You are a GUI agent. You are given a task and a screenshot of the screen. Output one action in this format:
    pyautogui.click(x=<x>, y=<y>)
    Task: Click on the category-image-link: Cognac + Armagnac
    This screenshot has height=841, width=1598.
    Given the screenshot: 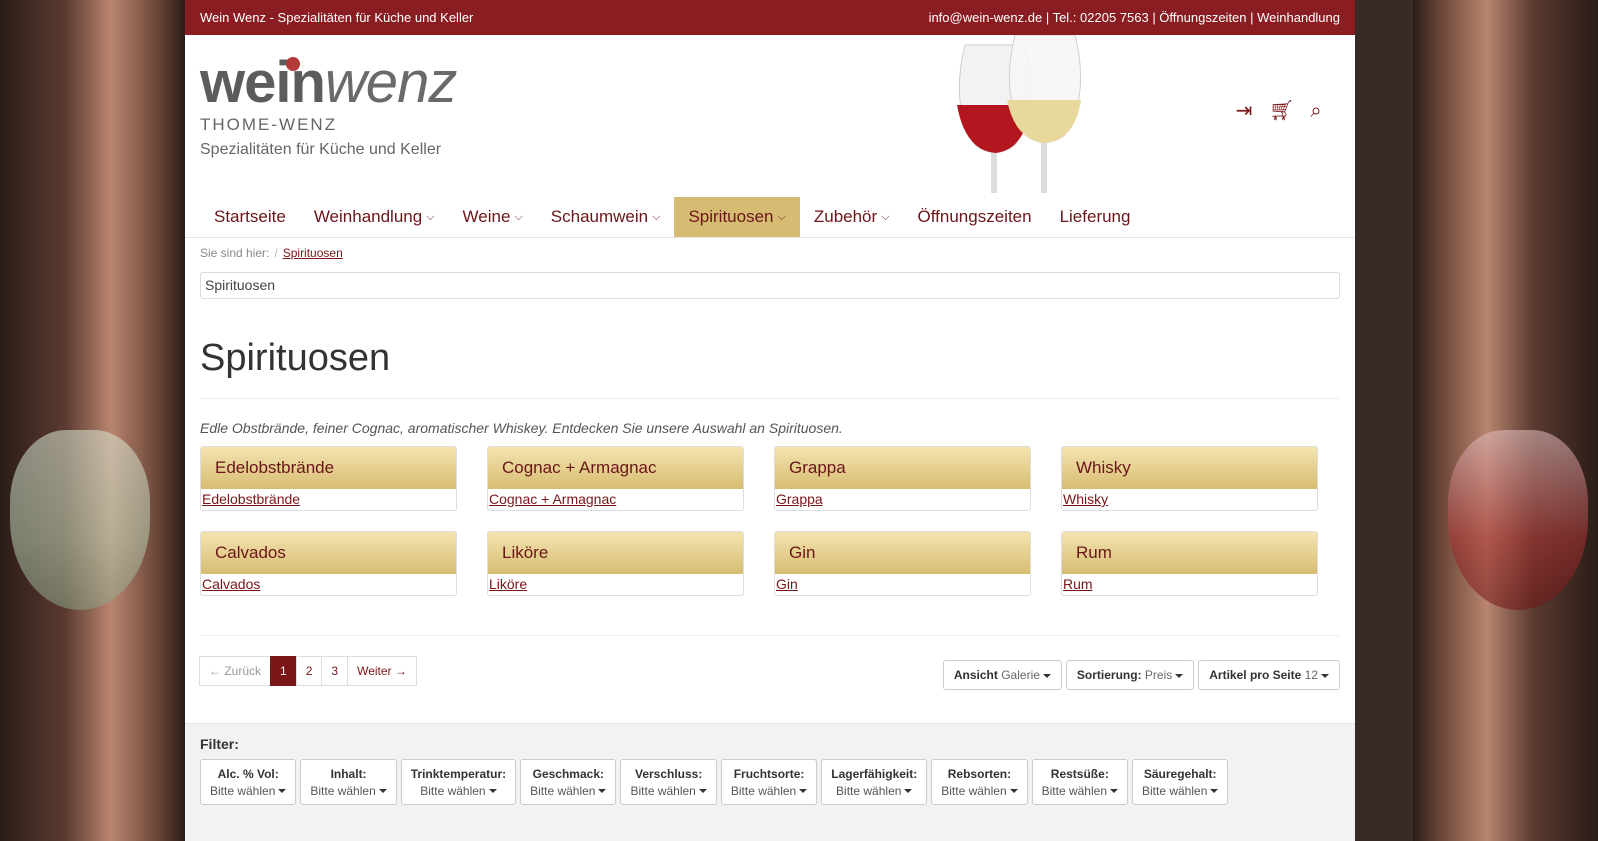 What is the action you would take?
    pyautogui.click(x=615, y=499)
    